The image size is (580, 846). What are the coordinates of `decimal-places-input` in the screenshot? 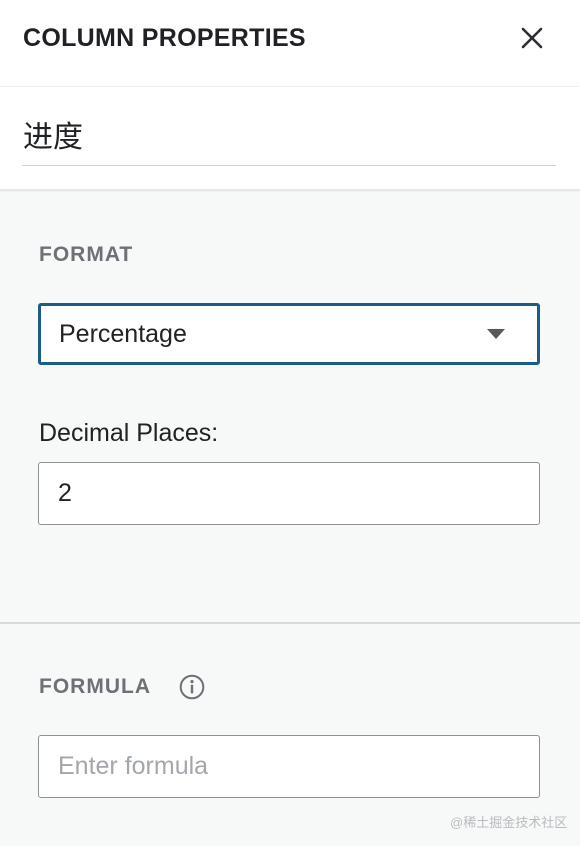 It's located at (289, 493).